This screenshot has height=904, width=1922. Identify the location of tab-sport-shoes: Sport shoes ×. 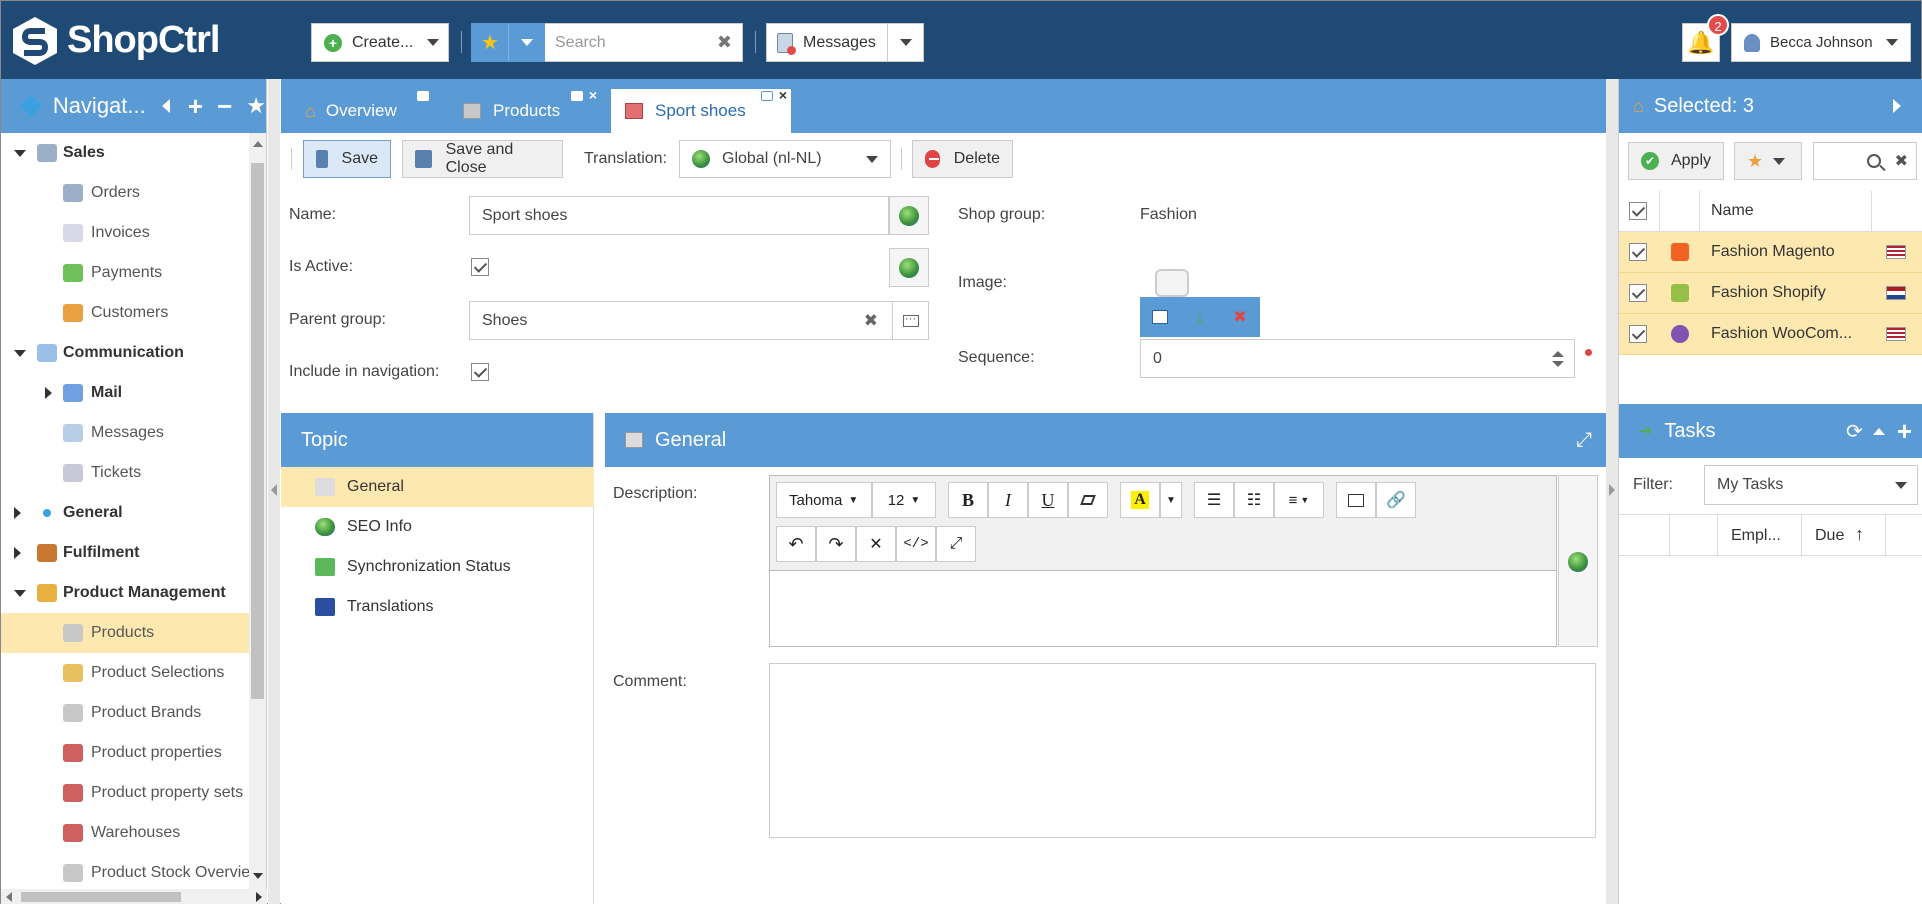
(701, 110).